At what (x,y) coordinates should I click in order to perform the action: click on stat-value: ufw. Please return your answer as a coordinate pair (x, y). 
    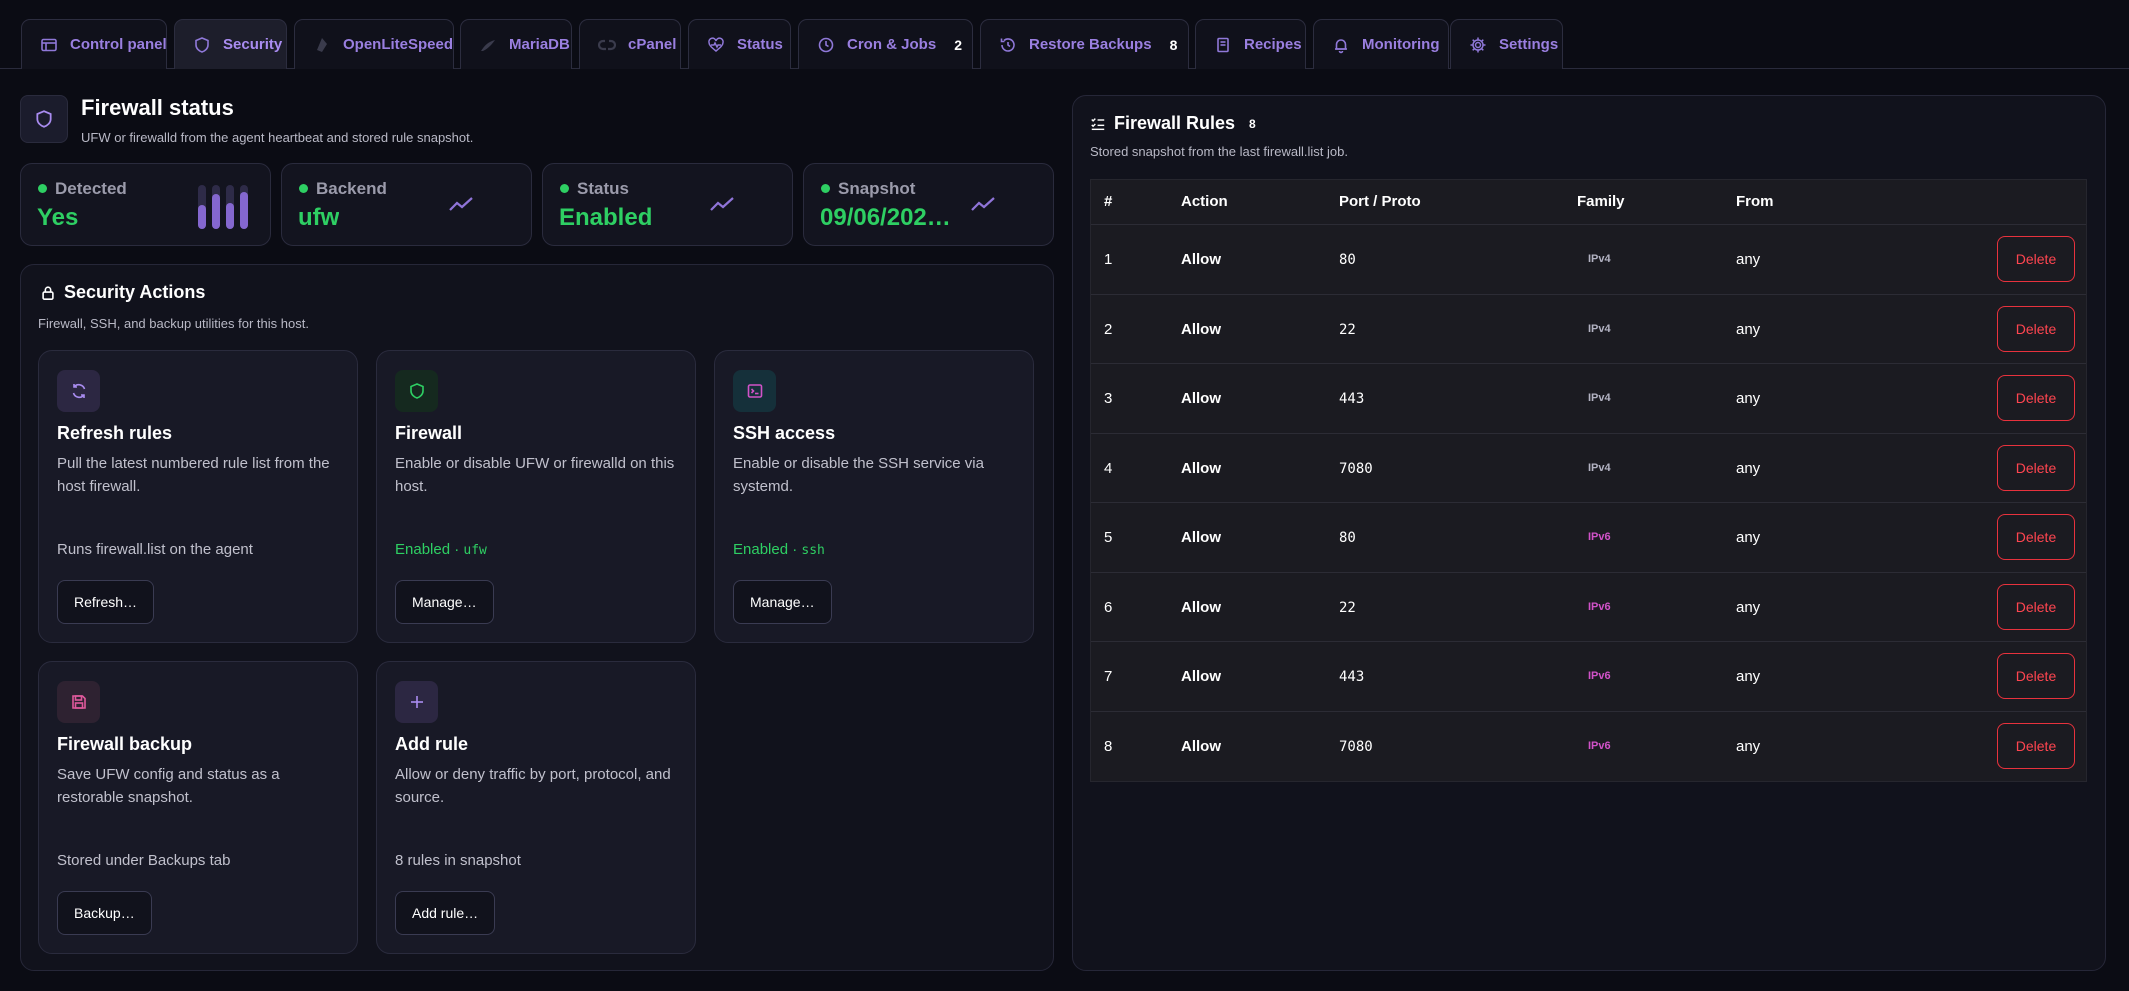
    Looking at the image, I should click on (319, 217).